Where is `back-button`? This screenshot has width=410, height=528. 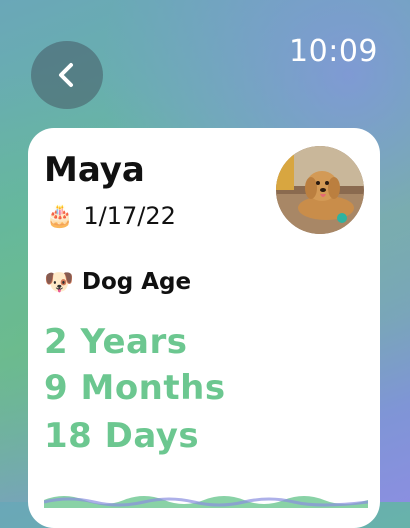
back-button is located at coordinates (67, 75).